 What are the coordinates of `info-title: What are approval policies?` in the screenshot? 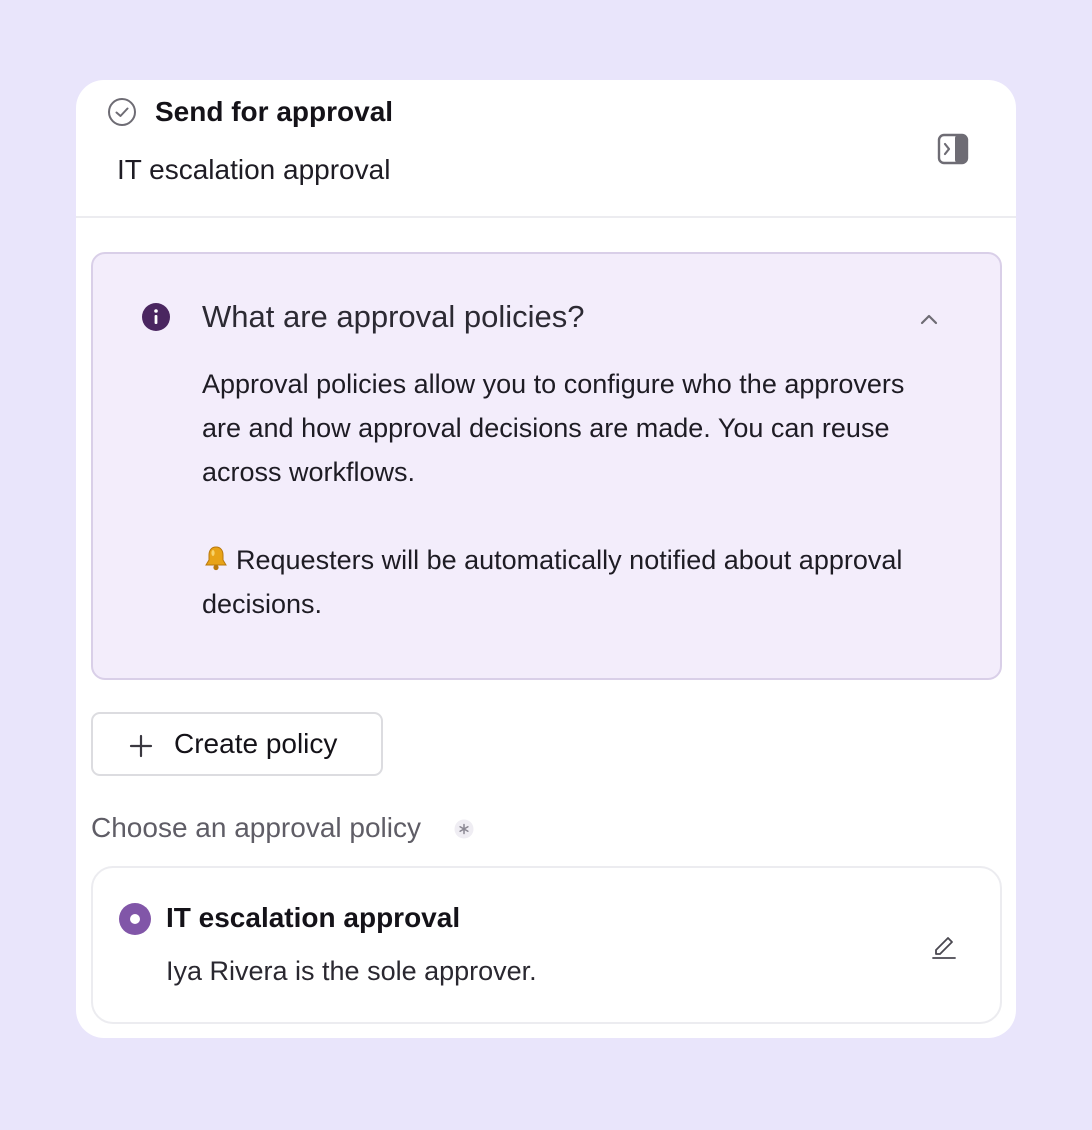 It's located at (393, 316).